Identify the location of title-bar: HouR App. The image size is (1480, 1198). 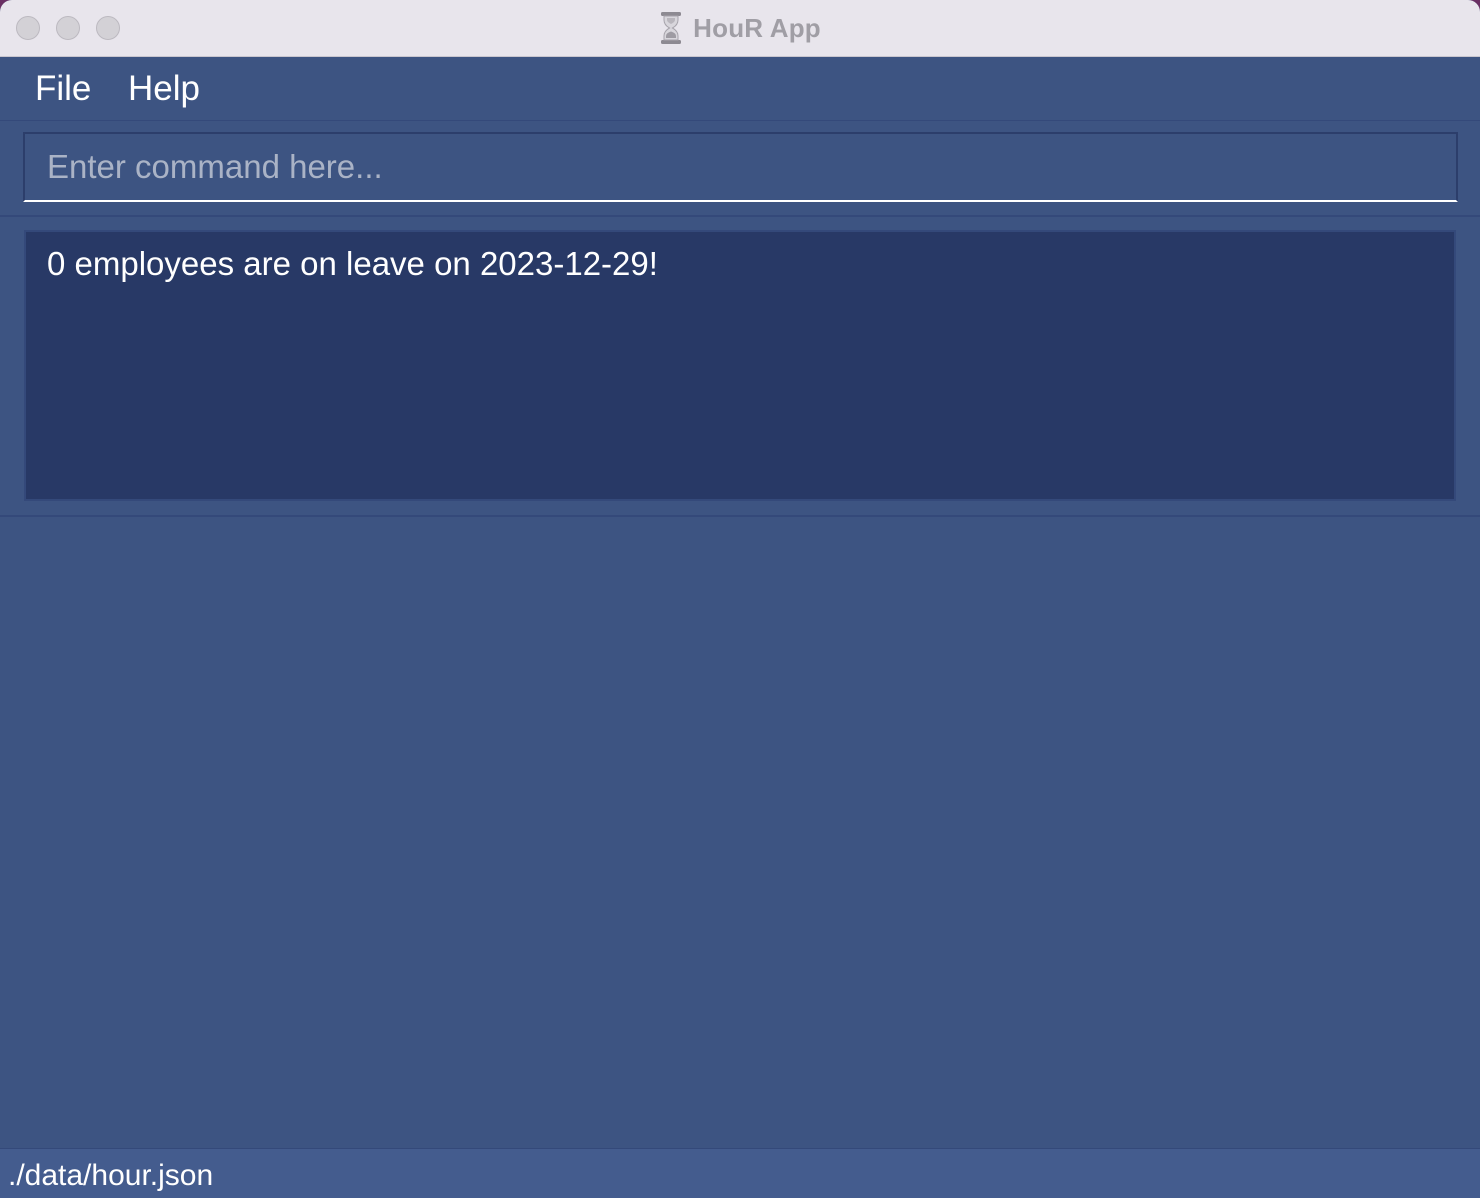
(740, 28).